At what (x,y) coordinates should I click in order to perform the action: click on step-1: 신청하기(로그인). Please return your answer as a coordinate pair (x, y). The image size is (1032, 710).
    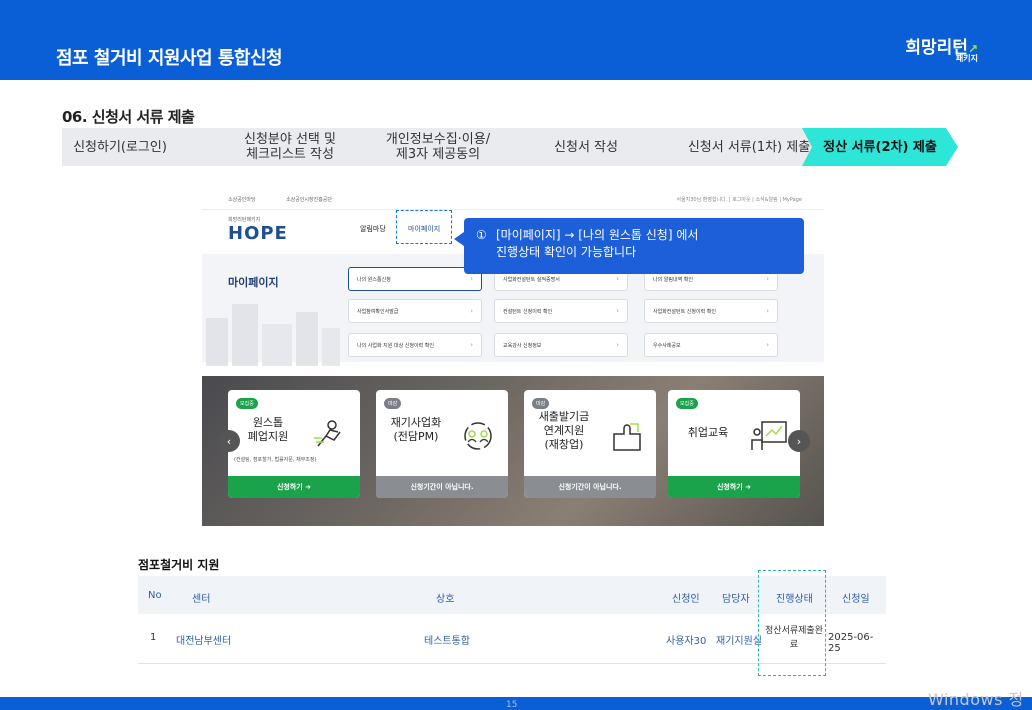
    Looking at the image, I should click on (142, 147).